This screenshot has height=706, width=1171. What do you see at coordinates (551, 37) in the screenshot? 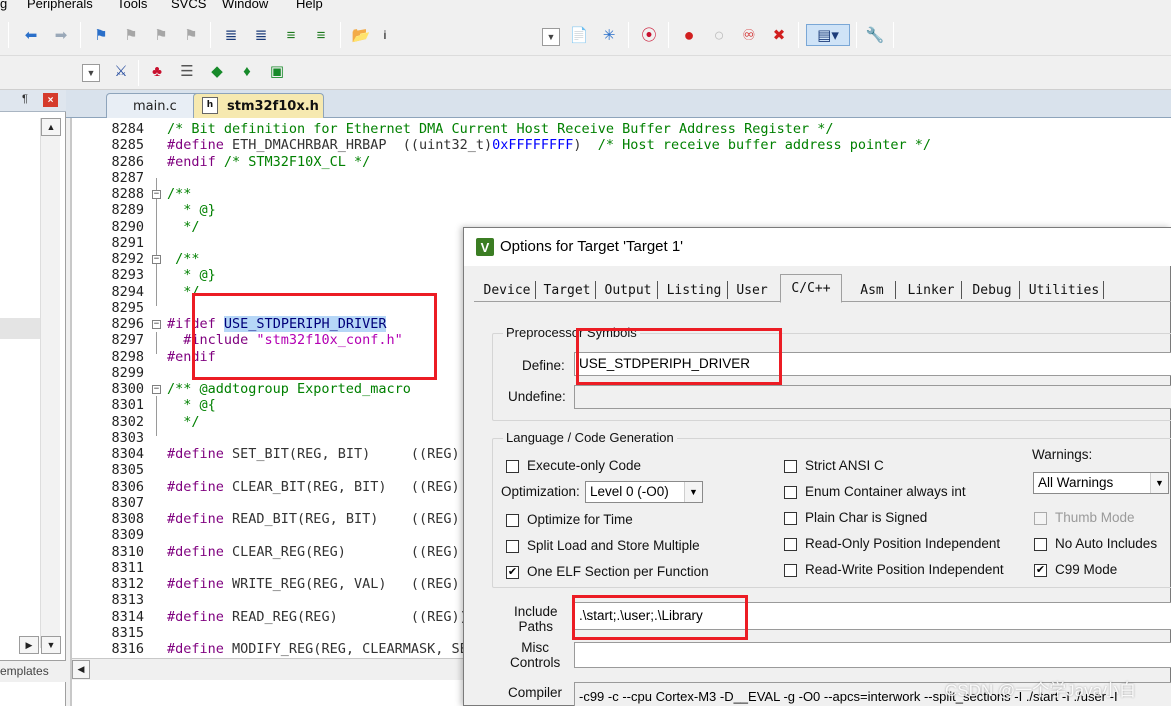
I see `target-dropdown-icon: ▼` at bounding box center [551, 37].